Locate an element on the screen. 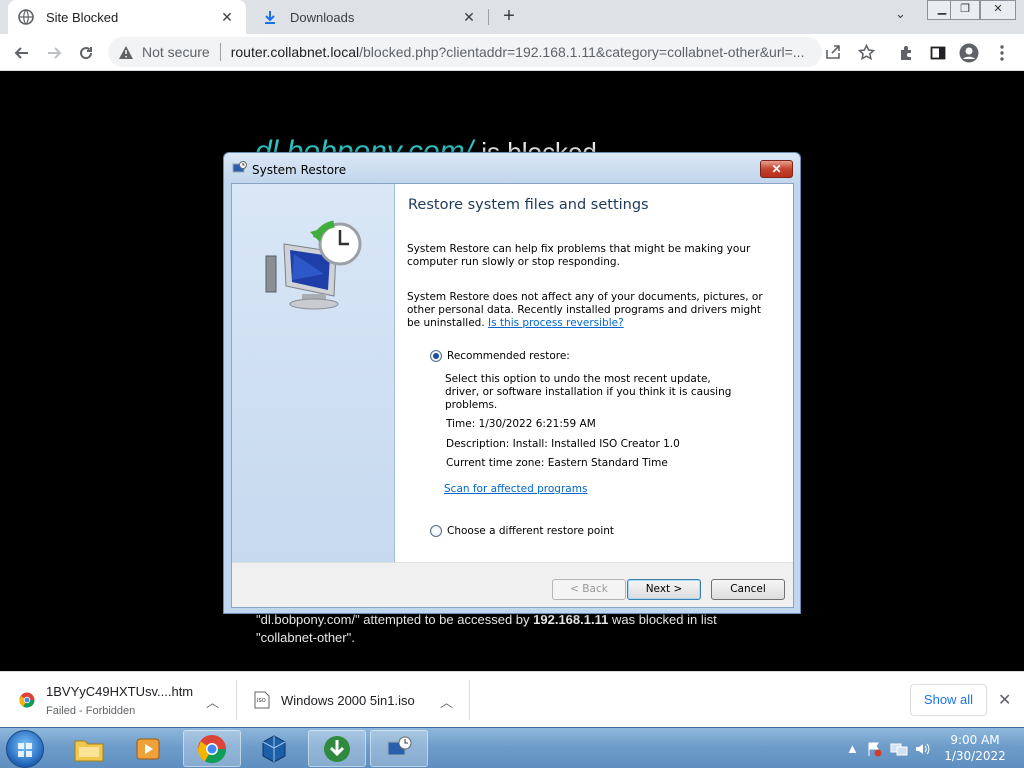 The height and width of the screenshot is (768, 1024). forward-arrow-icon is located at coordinates (54, 53).